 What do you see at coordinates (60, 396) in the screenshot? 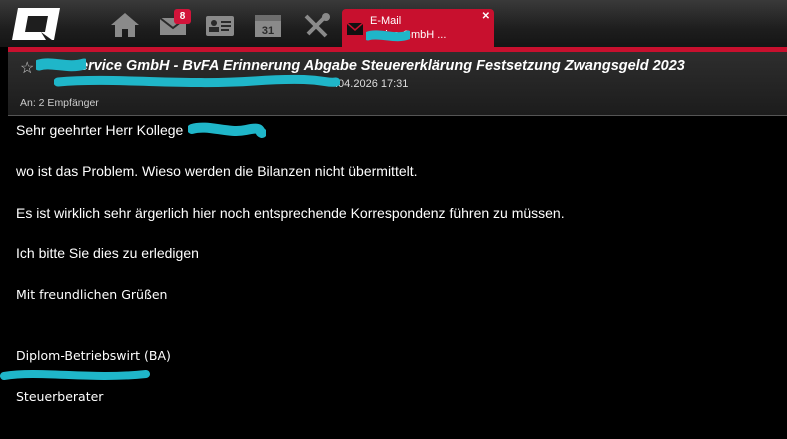
I see `signature-role: Steuerberater` at bounding box center [60, 396].